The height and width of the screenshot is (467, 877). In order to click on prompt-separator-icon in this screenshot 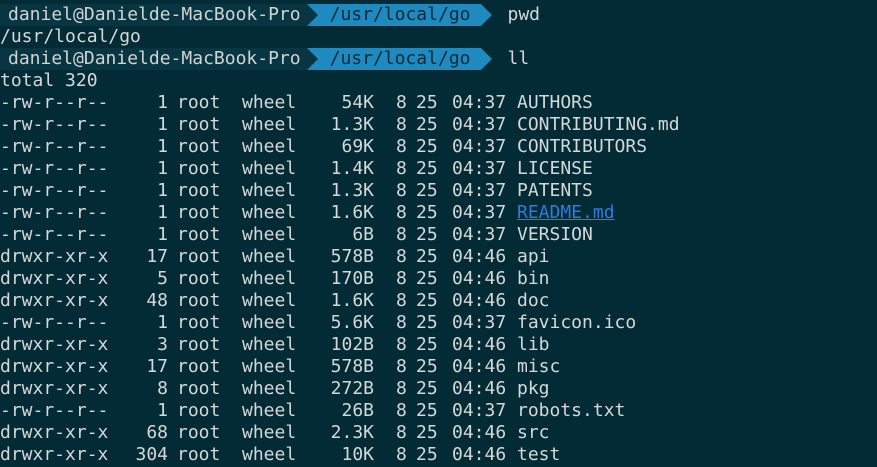, I will do `click(312, 59)`.